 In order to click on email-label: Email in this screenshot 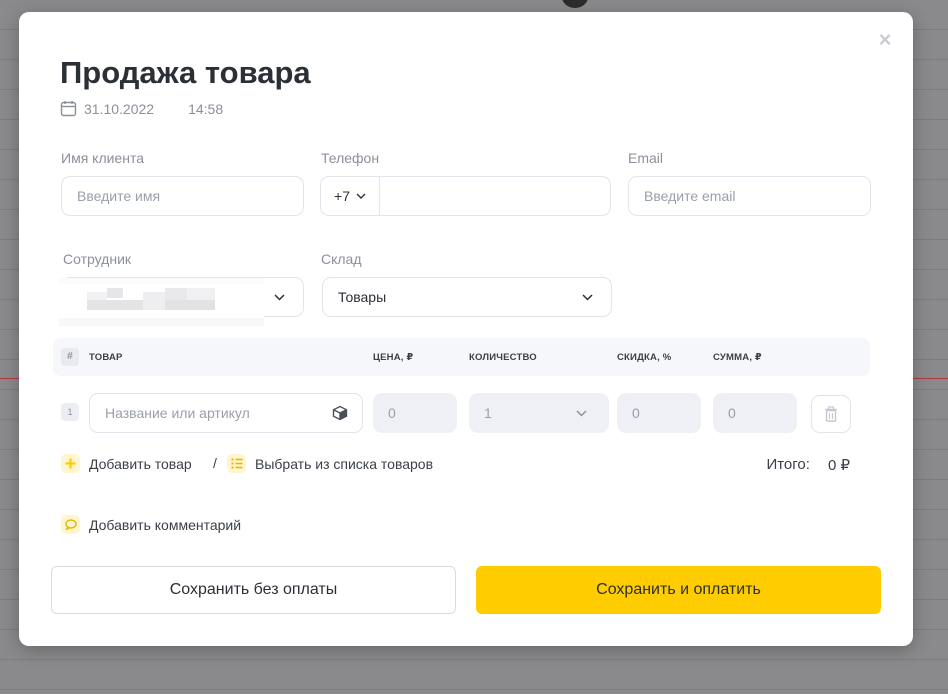, I will do `click(646, 158)`.